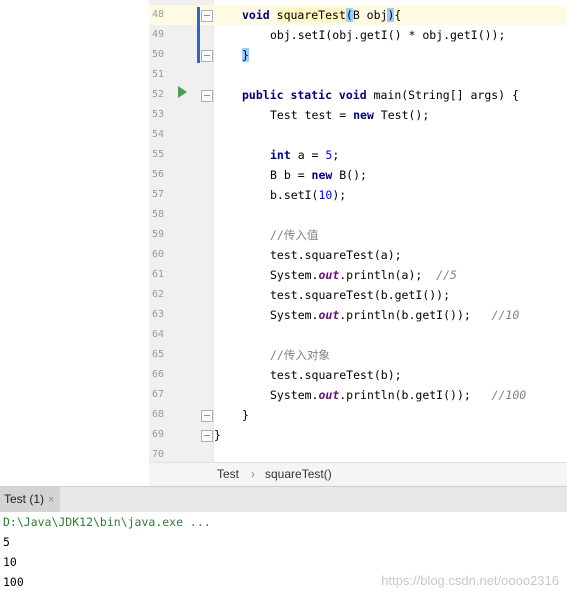 The width and height of the screenshot is (567, 602). Describe the element at coordinates (158, 14) in the screenshot. I see `line-number: 48` at that location.